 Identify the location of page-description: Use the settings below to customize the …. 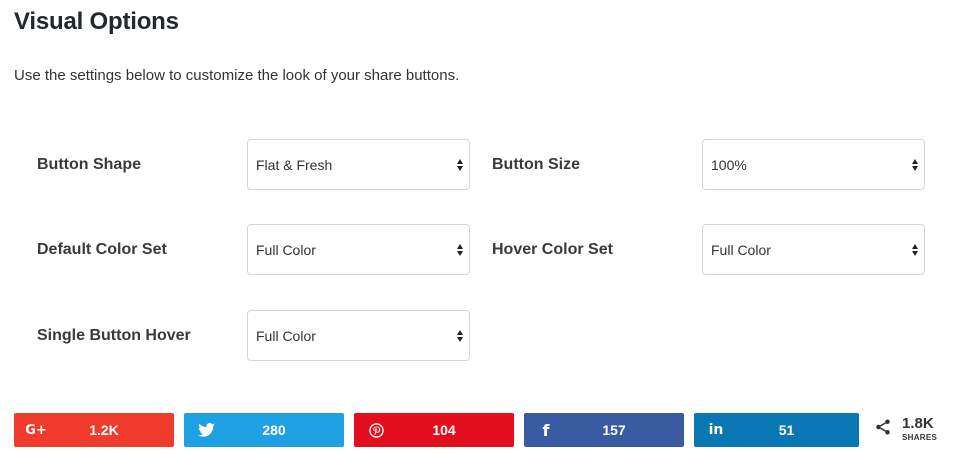
(237, 75).